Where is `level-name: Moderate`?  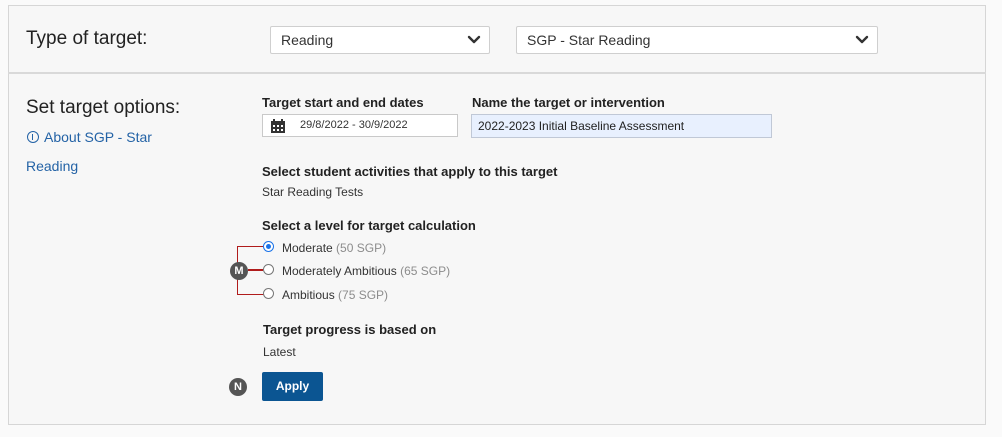
level-name: Moderate is located at coordinates (307, 248).